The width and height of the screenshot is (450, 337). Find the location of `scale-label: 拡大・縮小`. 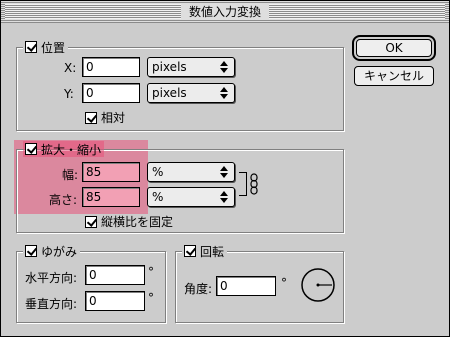

scale-label: 拡大・縮小 is located at coordinates (71, 149).